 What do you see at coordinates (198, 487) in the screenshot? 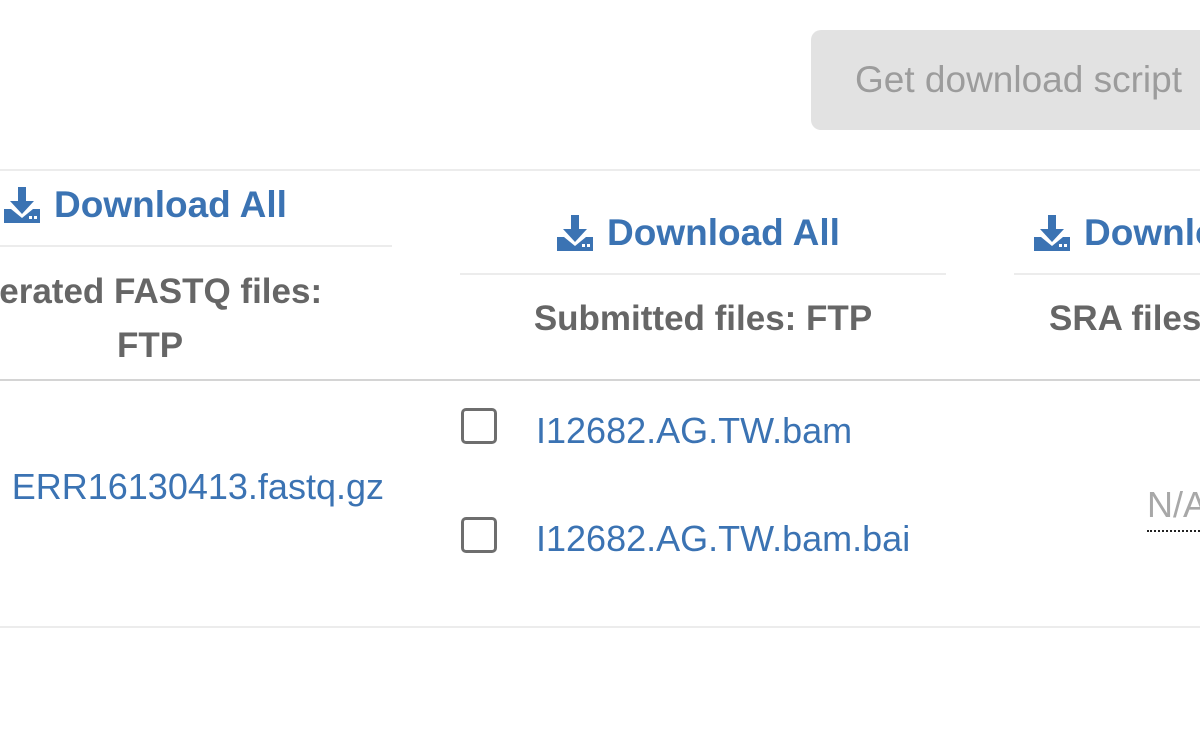
I see `fastq-file-link: ERR16130413.fastq.gz` at bounding box center [198, 487].